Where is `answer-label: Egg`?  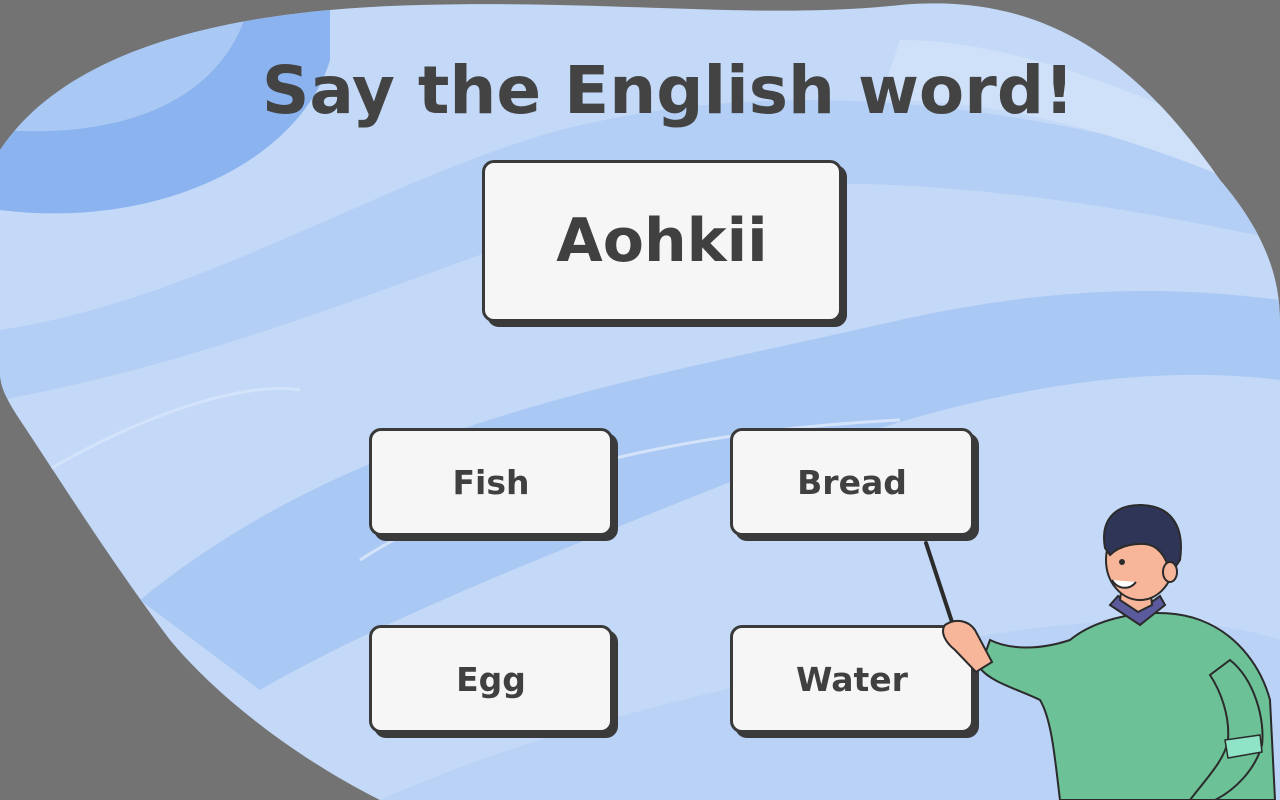 answer-label: Egg is located at coordinates (491, 679).